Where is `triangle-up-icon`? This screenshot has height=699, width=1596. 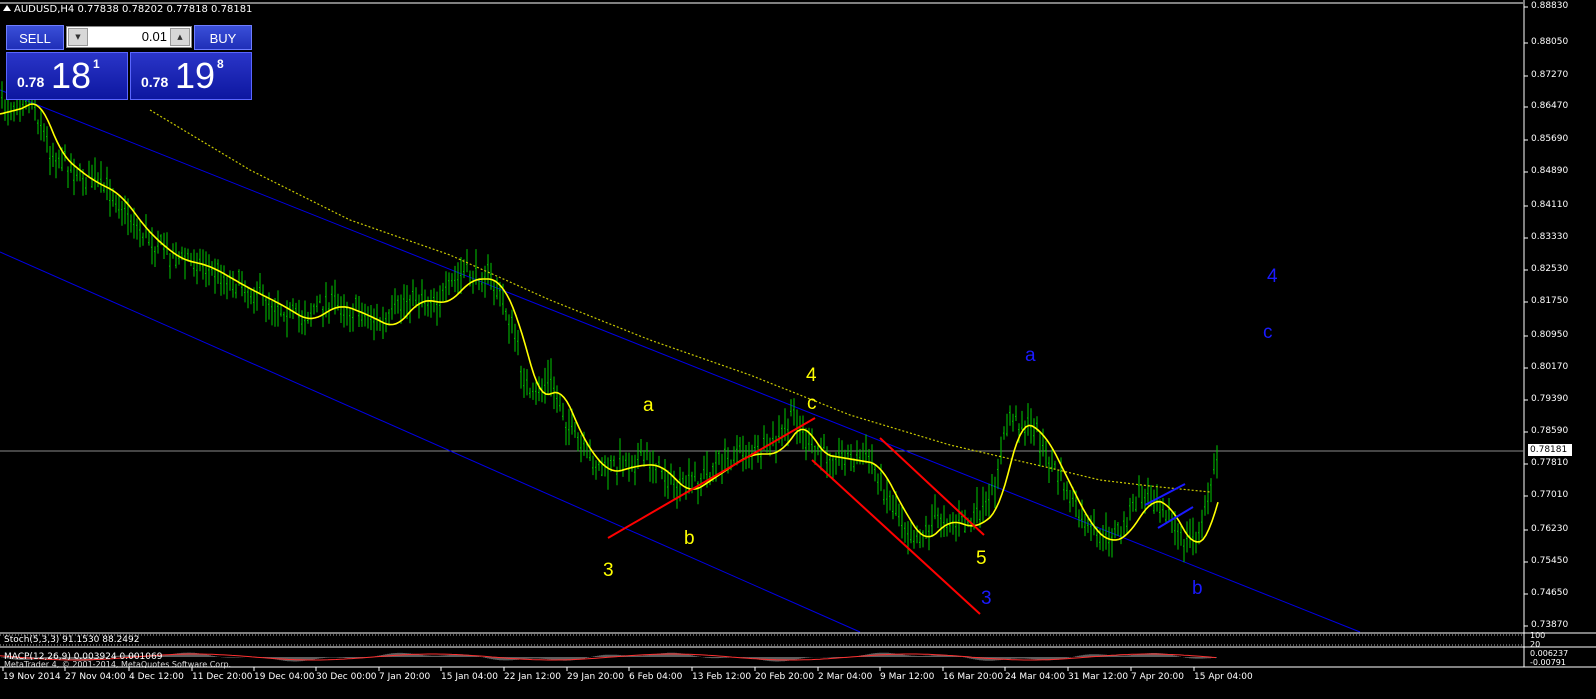 triangle-up-icon is located at coordinates (7, 8).